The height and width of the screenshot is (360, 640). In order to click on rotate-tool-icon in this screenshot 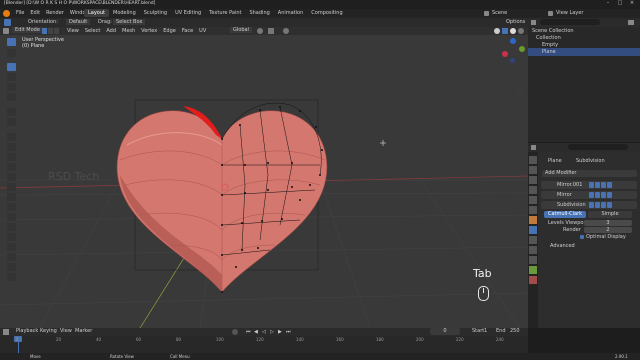, I will do `click(11, 77)`.